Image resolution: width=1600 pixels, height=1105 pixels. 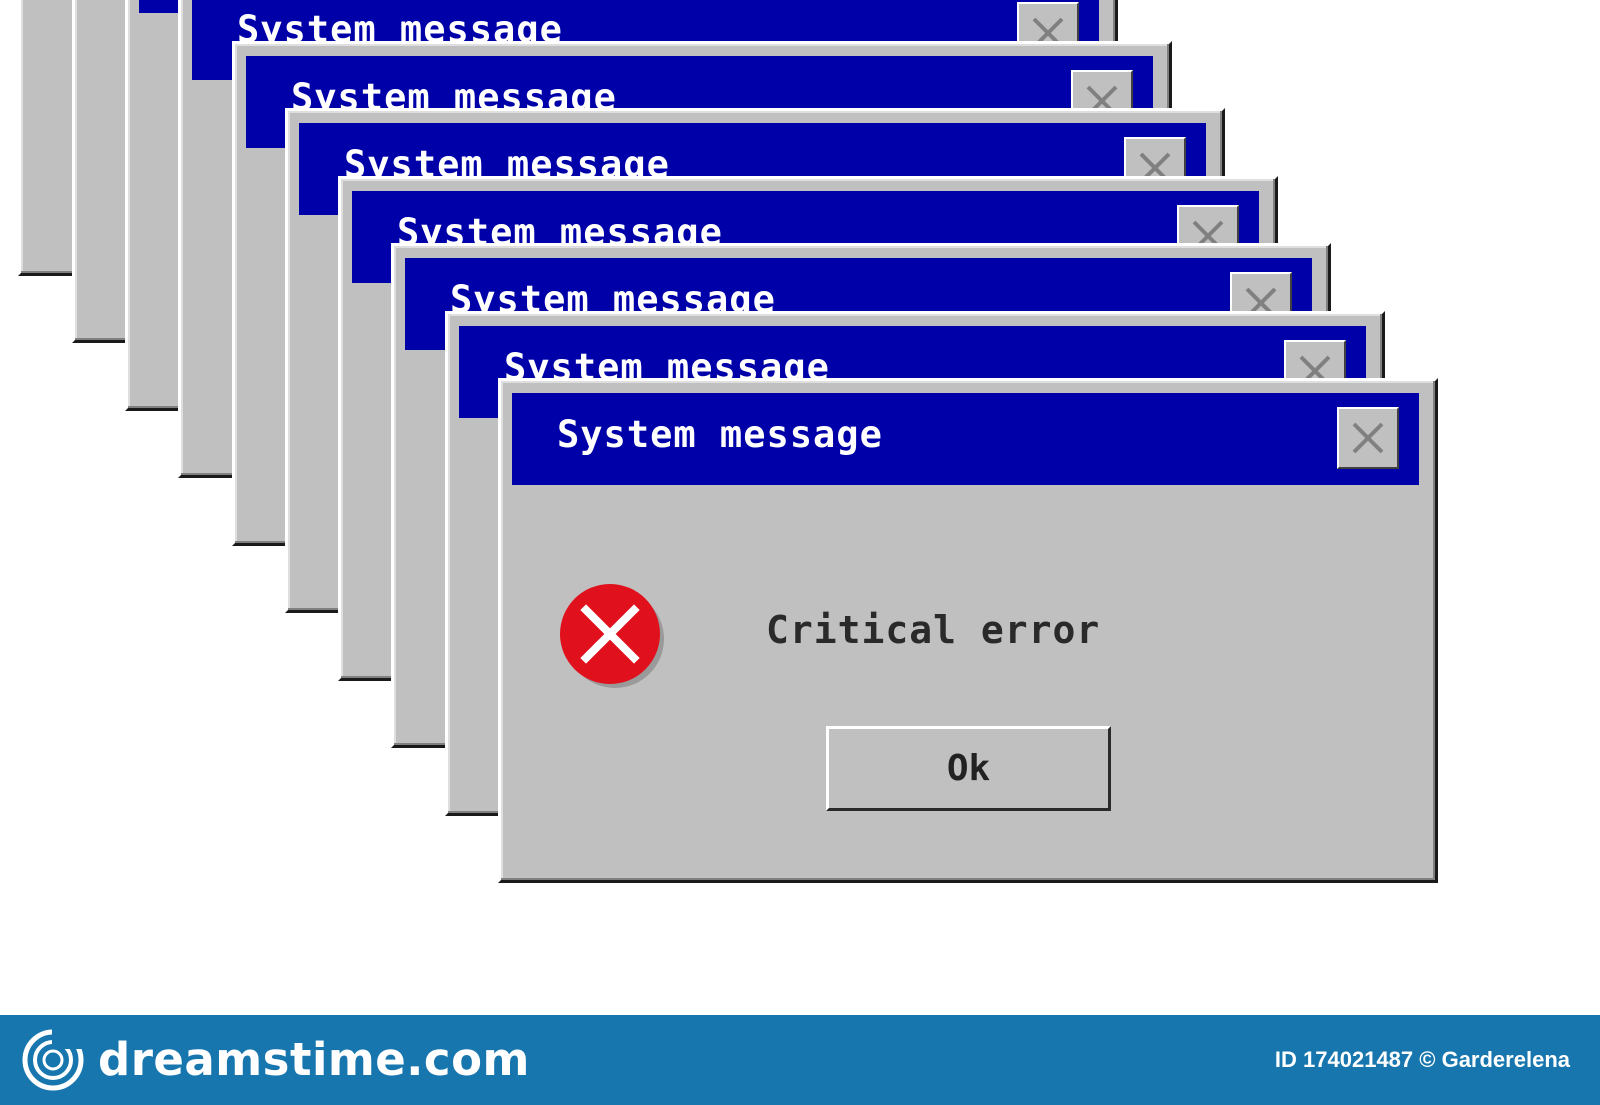 I want to click on ok-button: Ok, so click(x=968, y=768).